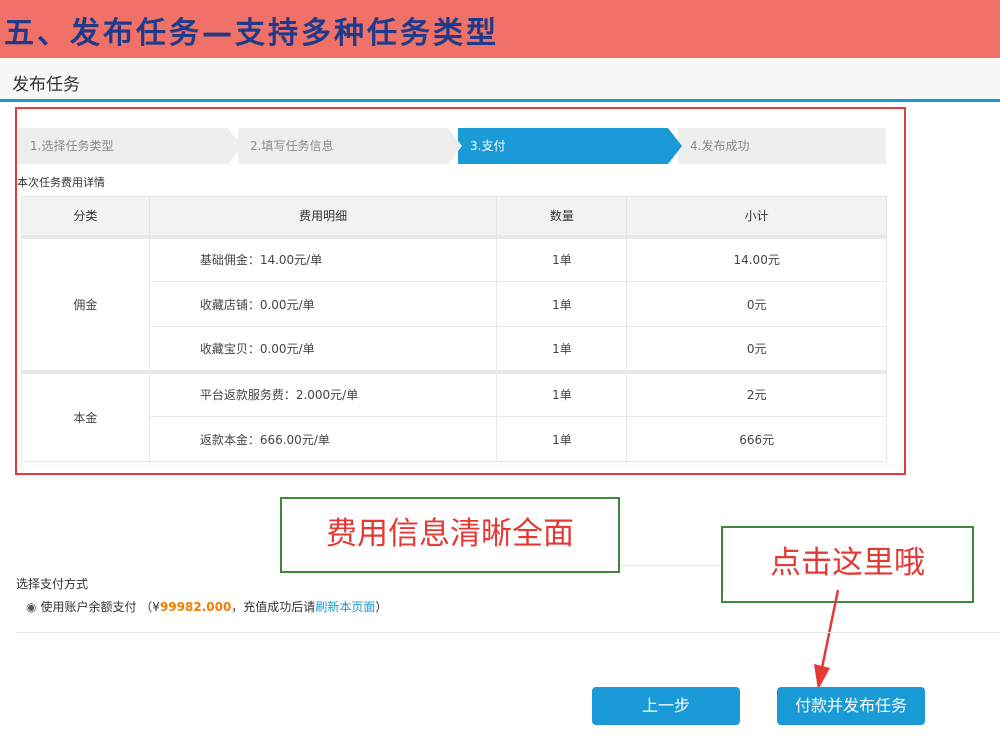 The height and width of the screenshot is (750, 1000). What do you see at coordinates (345, 607) in the screenshot?
I see `refresh-page-link: 刷新本页面` at bounding box center [345, 607].